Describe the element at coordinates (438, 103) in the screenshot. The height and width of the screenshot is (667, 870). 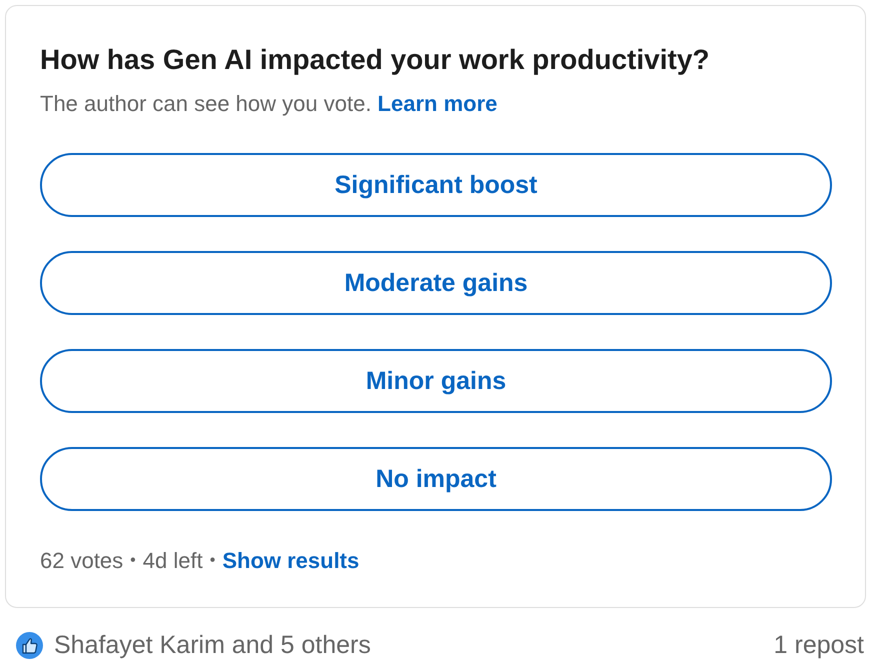
I see `learn-more-link: Learn more` at that location.